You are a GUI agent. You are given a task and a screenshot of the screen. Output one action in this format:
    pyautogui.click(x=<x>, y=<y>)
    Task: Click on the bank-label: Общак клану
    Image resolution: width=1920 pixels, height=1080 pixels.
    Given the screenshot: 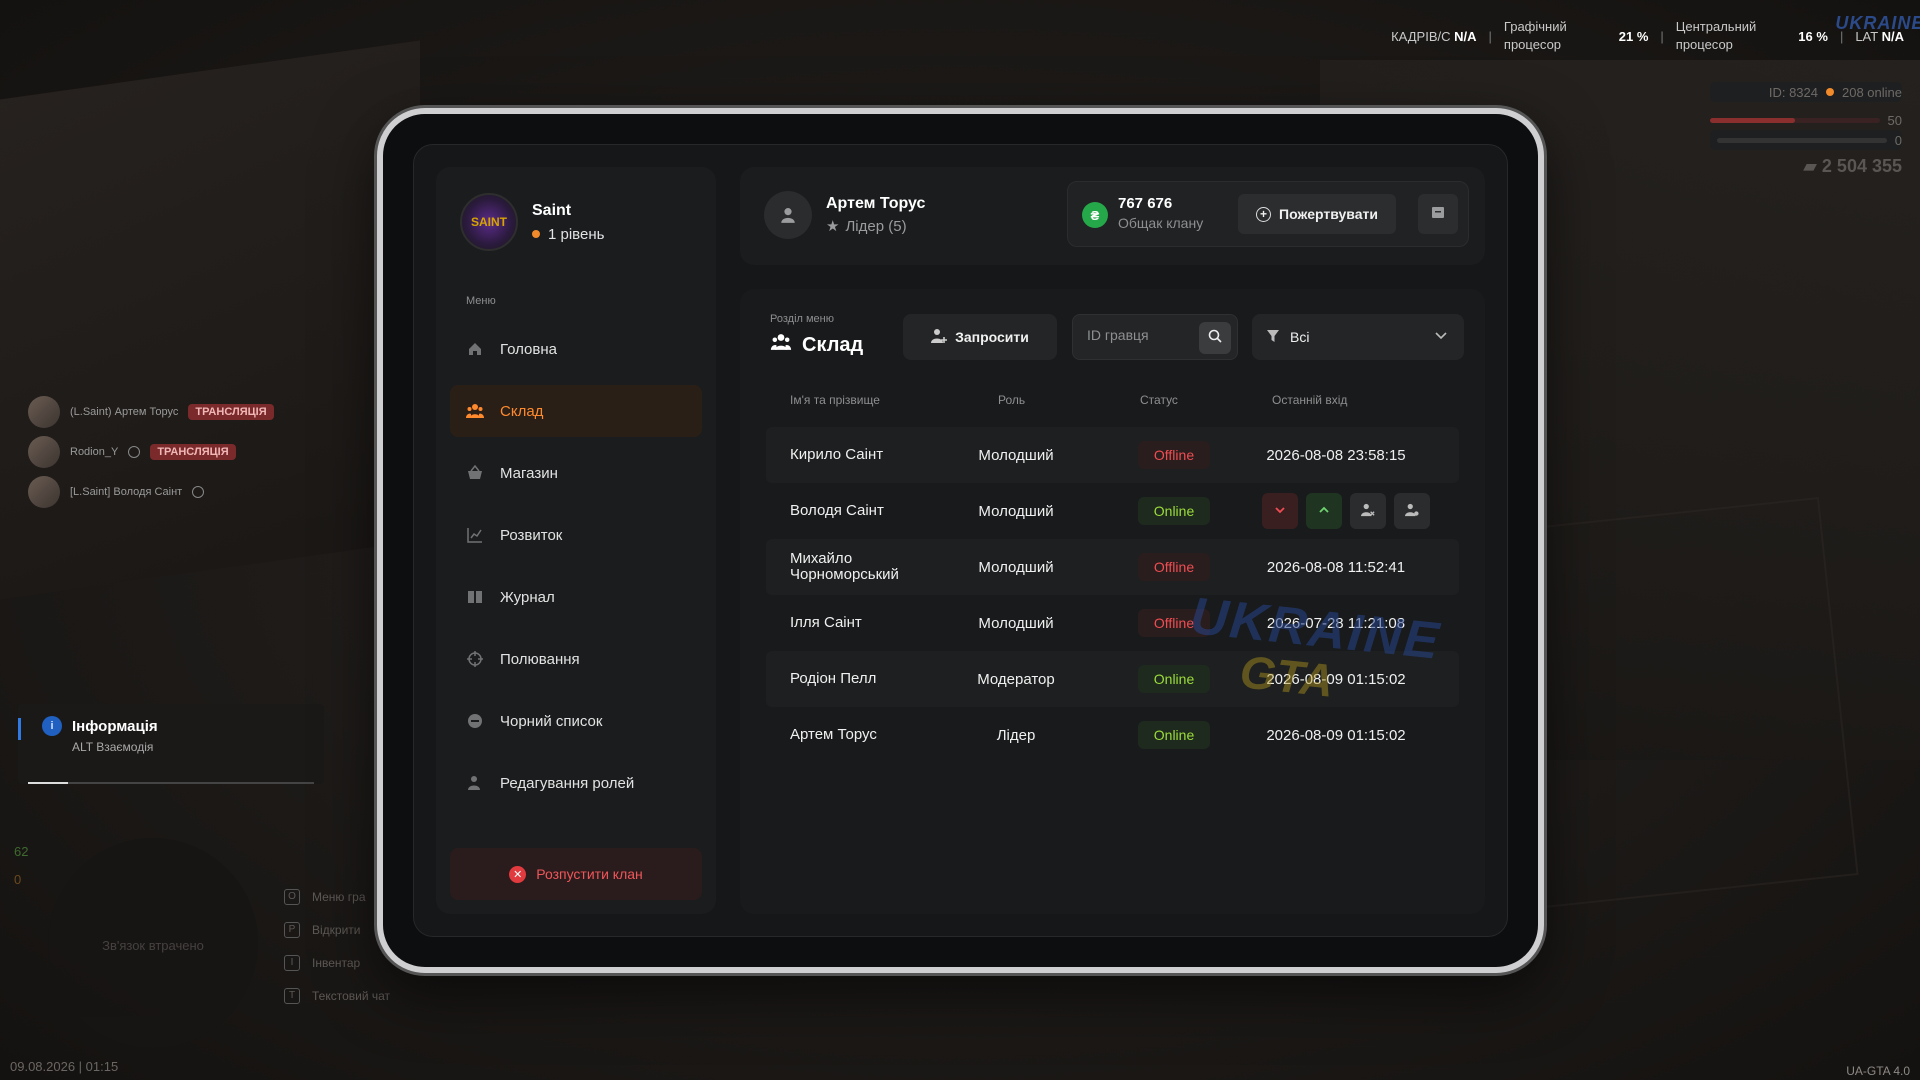 What is the action you would take?
    pyautogui.click(x=1161, y=223)
    